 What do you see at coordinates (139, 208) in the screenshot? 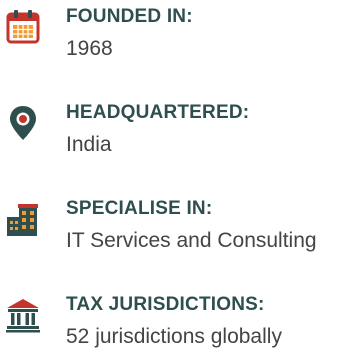
I see `fact-specialisation-heading: SPECIALISE IN:` at bounding box center [139, 208].